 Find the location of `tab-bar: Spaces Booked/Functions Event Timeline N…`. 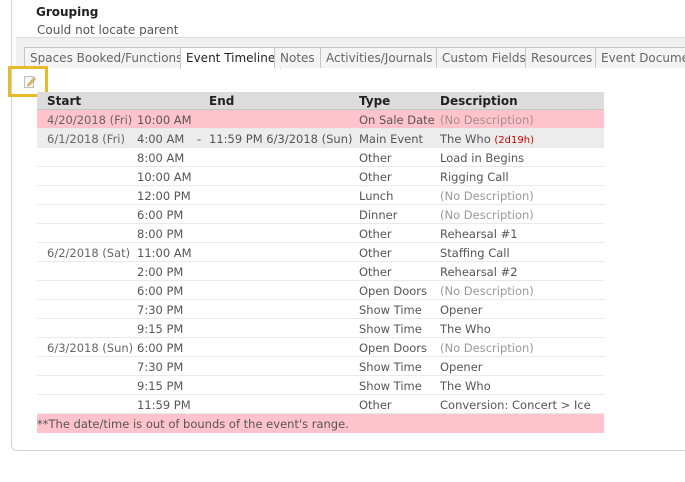

tab-bar: Spaces Booked/Functions Event Timeline N… is located at coordinates (350, 53).